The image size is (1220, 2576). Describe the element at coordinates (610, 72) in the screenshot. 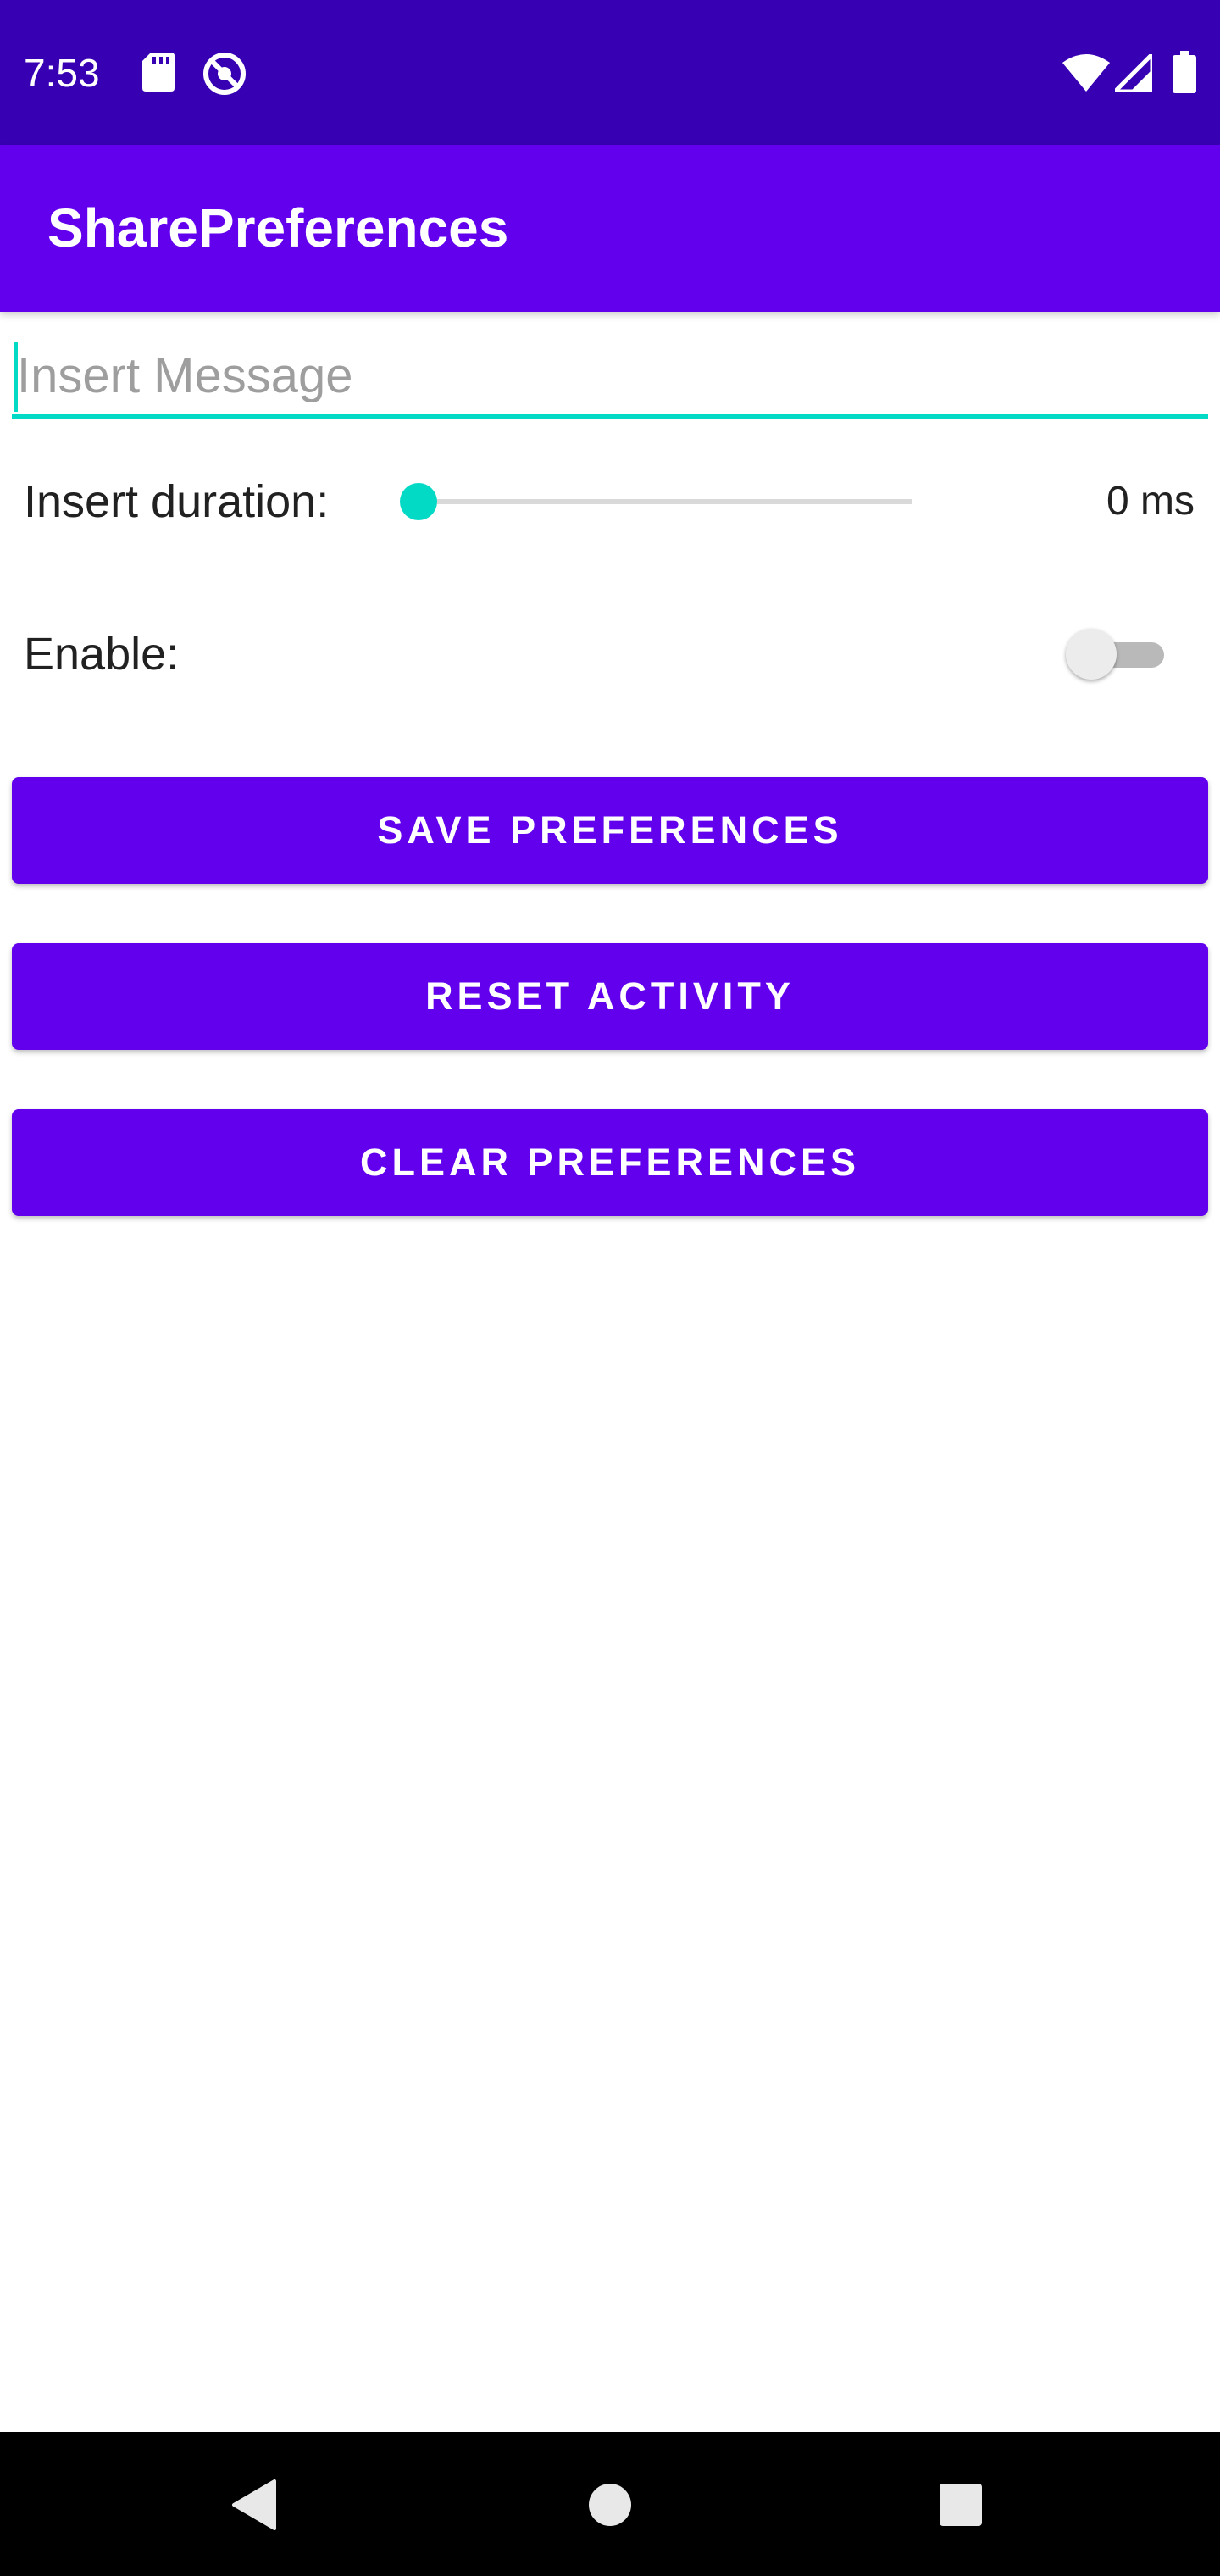

I see `status-bar: 7:53` at that location.